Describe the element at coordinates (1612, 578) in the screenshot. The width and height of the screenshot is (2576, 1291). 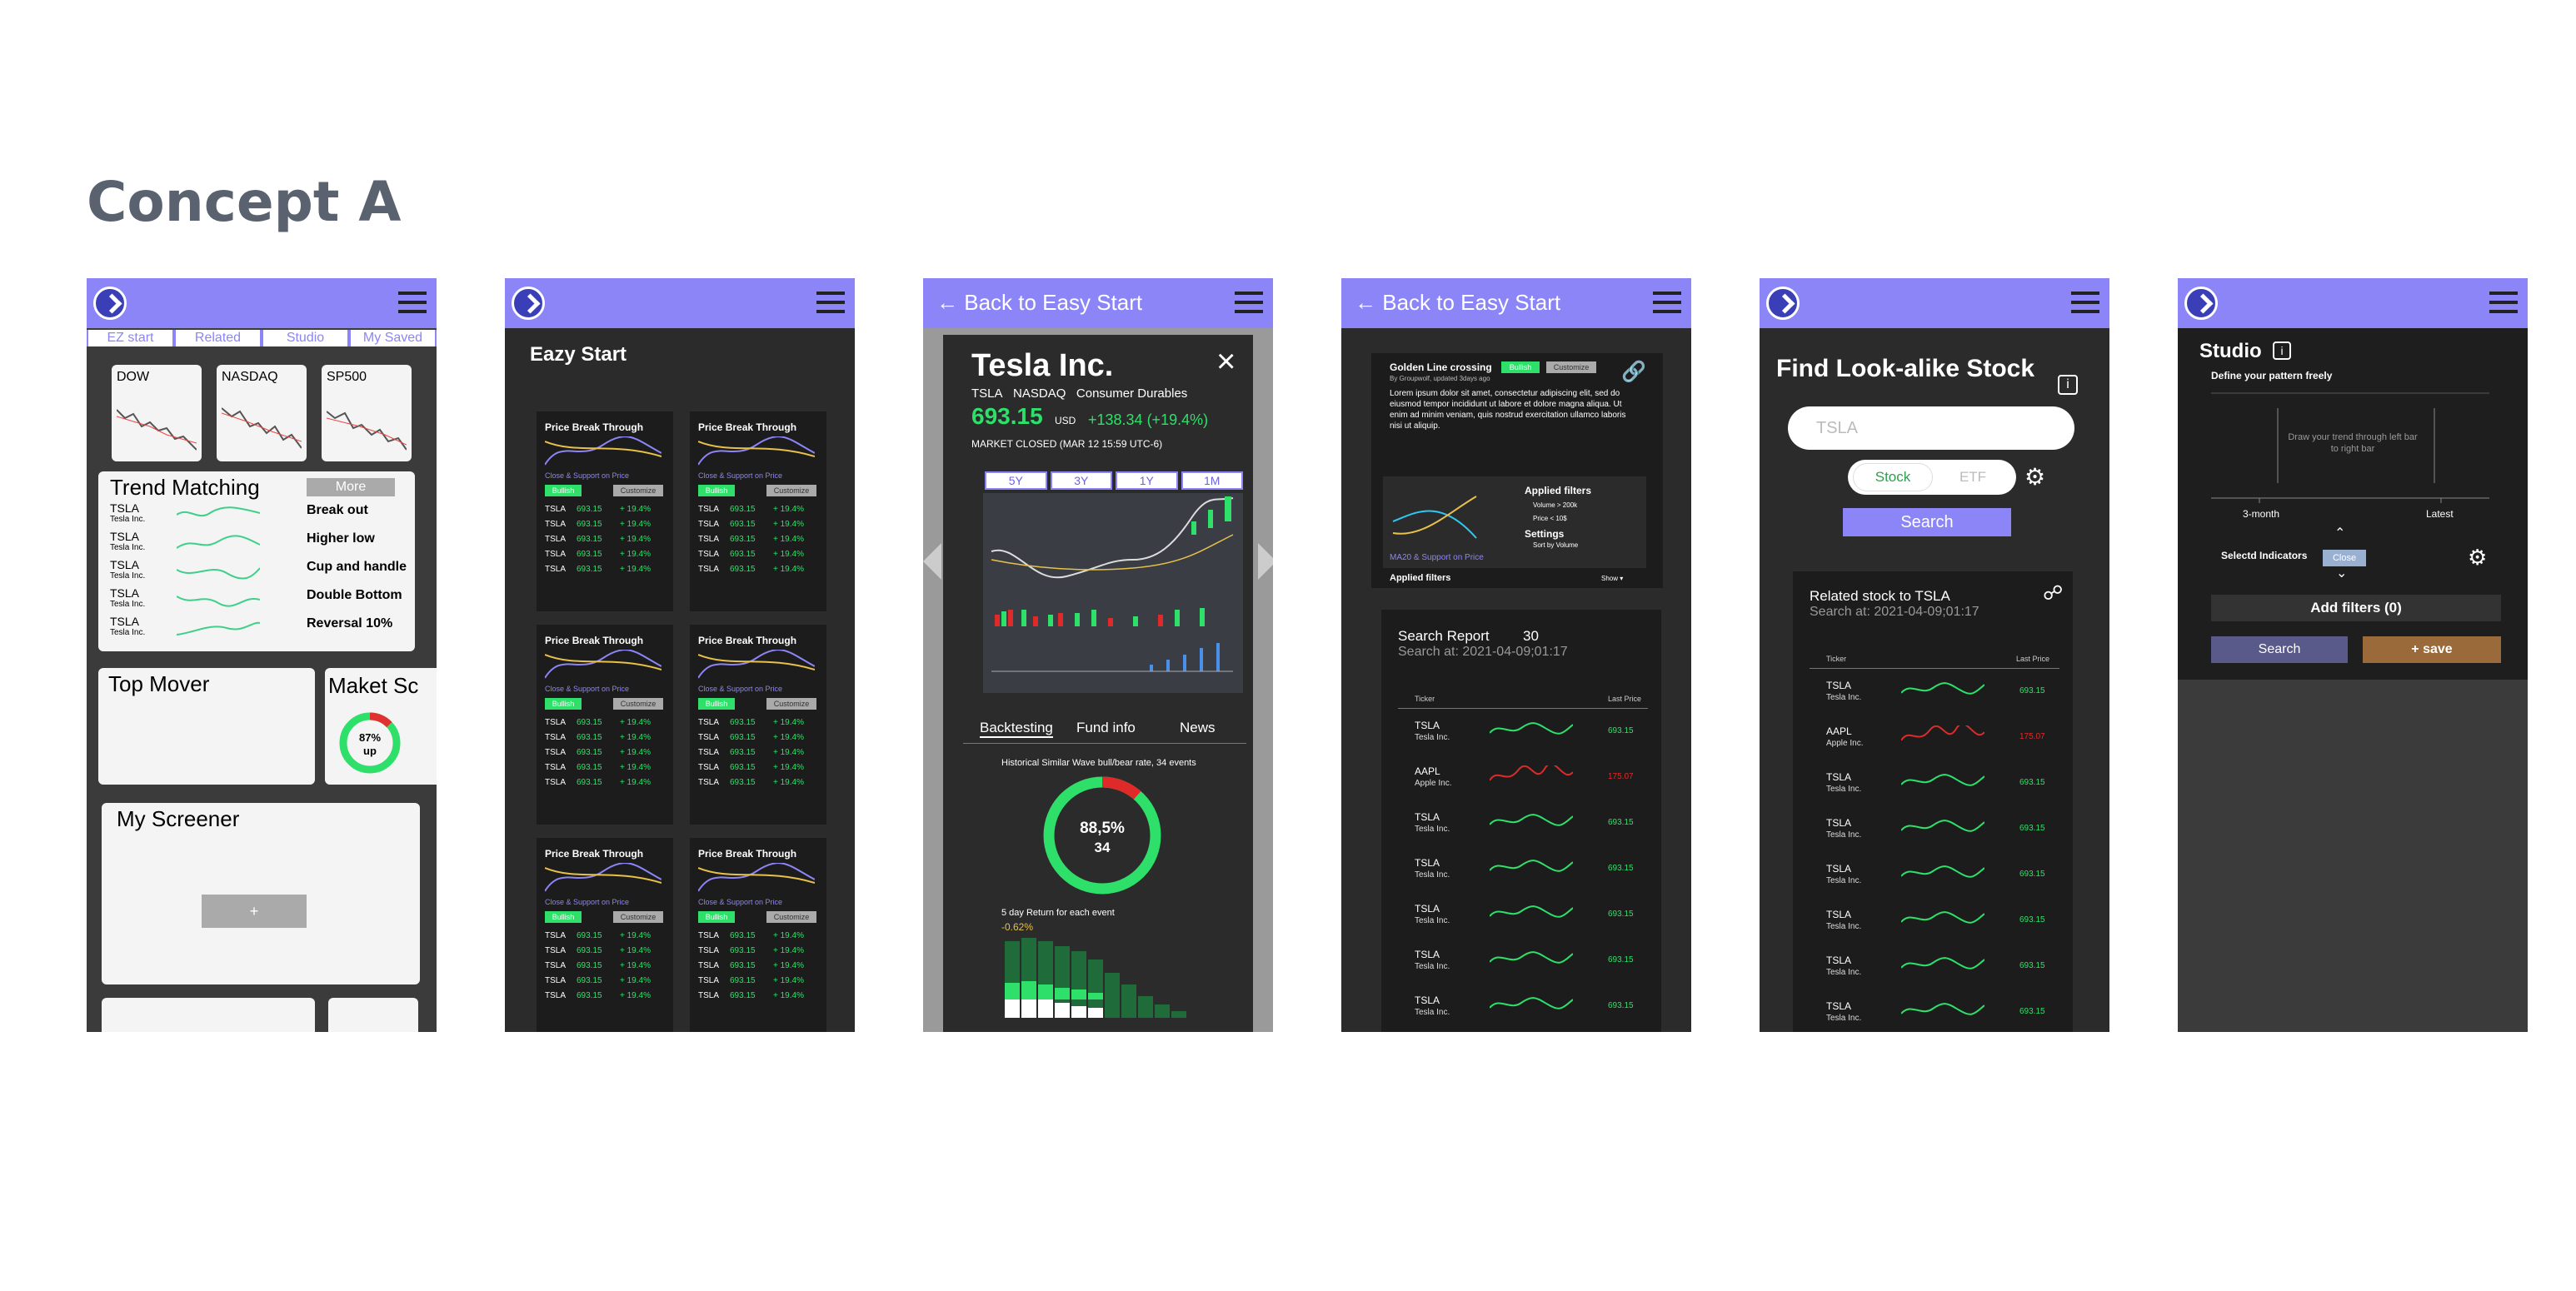
I see `show-dropdown: Show ▾` at that location.